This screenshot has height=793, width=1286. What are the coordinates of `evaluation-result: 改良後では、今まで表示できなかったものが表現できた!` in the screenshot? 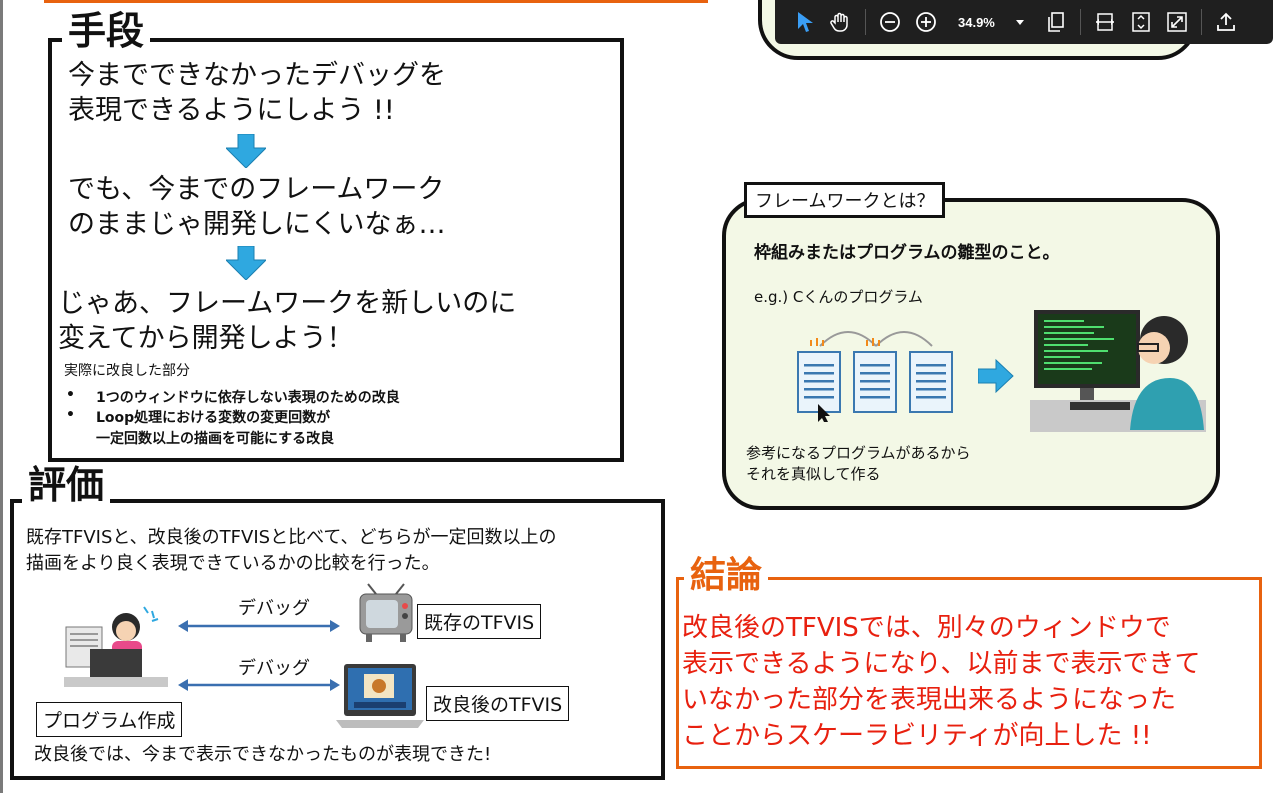 It's located at (263, 754).